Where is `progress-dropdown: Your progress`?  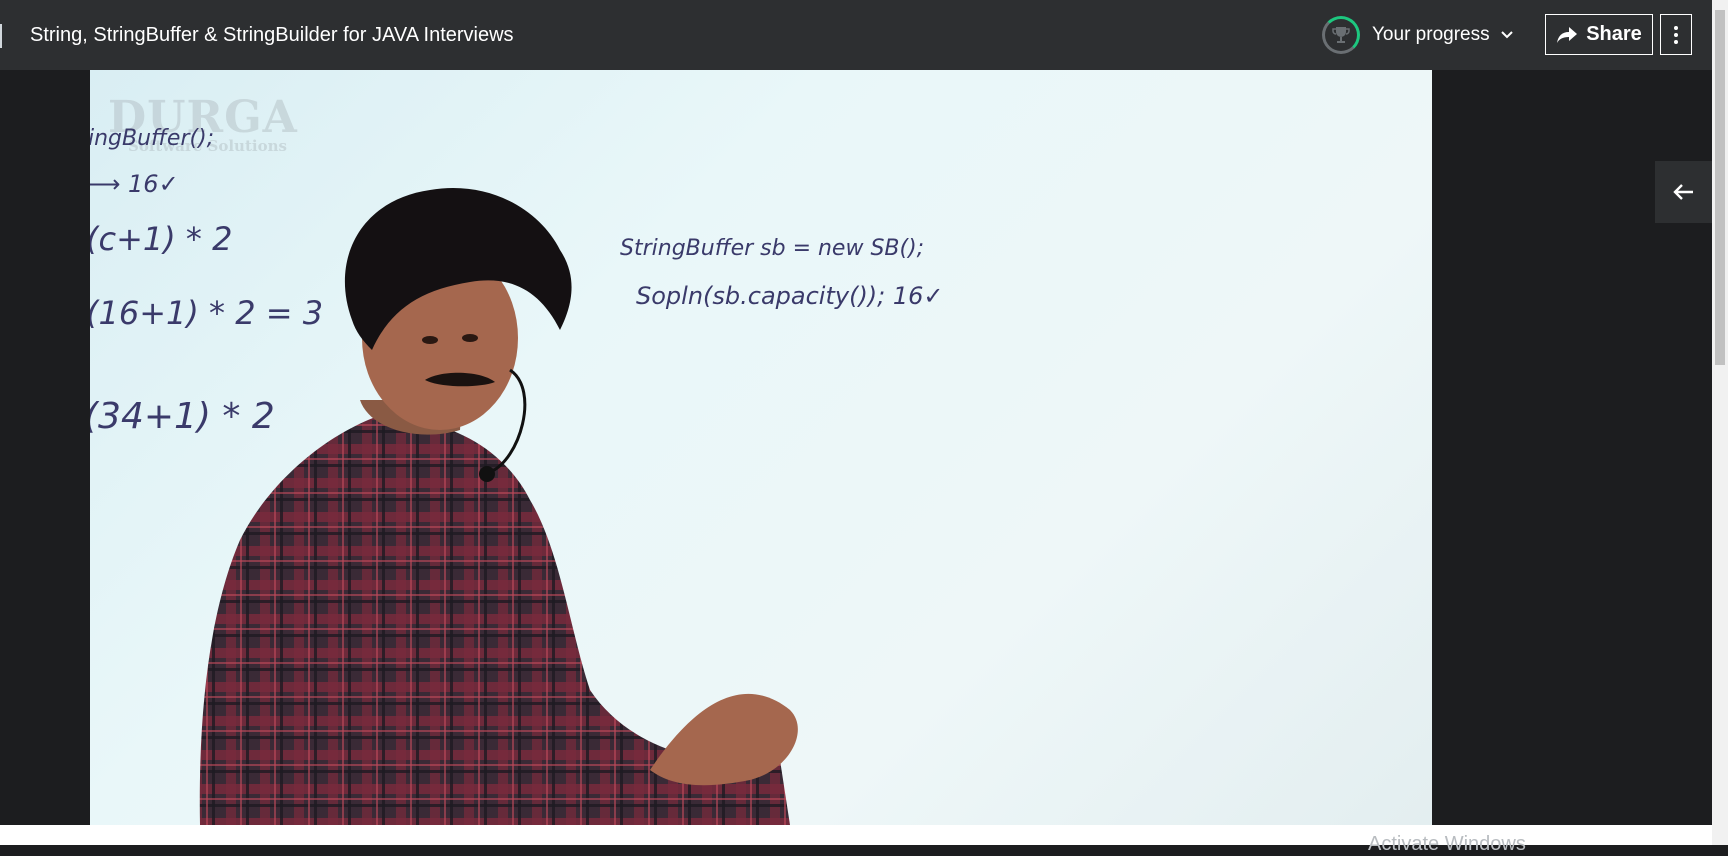
progress-dropdown: Your progress is located at coordinates (1418, 35).